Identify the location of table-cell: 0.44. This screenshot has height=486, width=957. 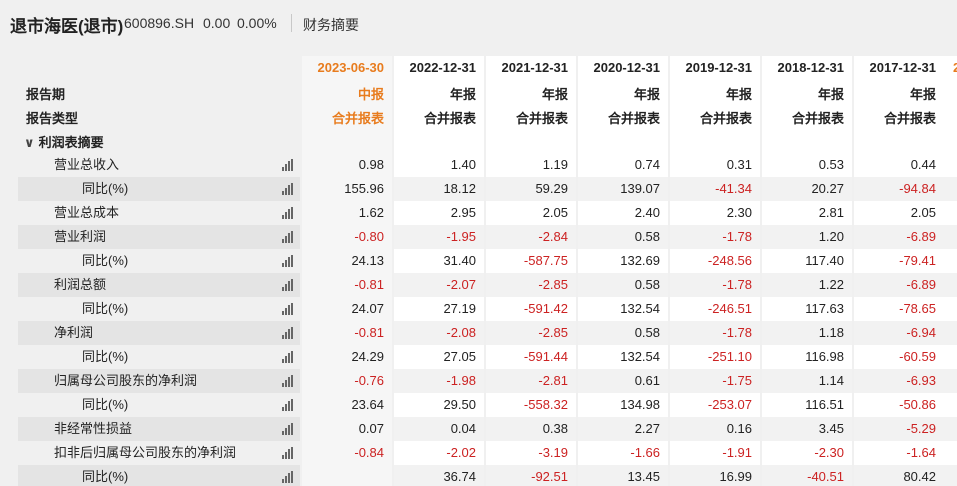
(923, 164).